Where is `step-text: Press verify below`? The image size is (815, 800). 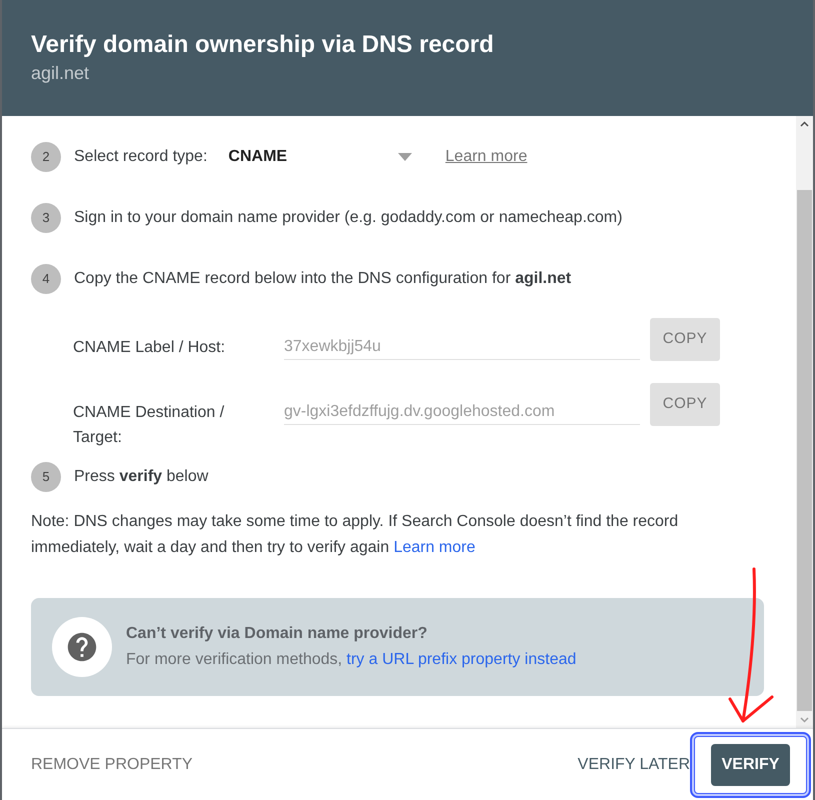
step-text: Press verify below is located at coordinates (141, 477).